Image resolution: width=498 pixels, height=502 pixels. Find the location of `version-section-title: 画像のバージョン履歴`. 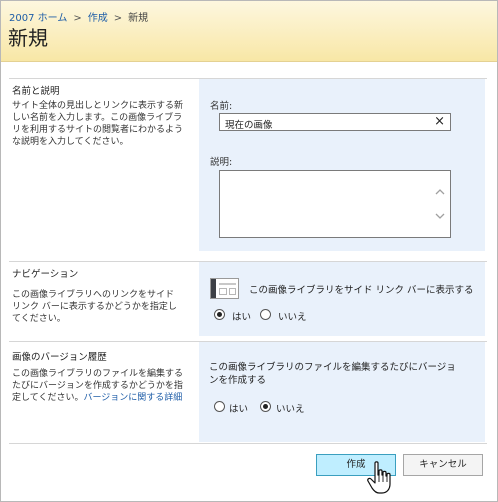

version-section-title: 画像のバージョン履歴 is located at coordinates (59, 357).